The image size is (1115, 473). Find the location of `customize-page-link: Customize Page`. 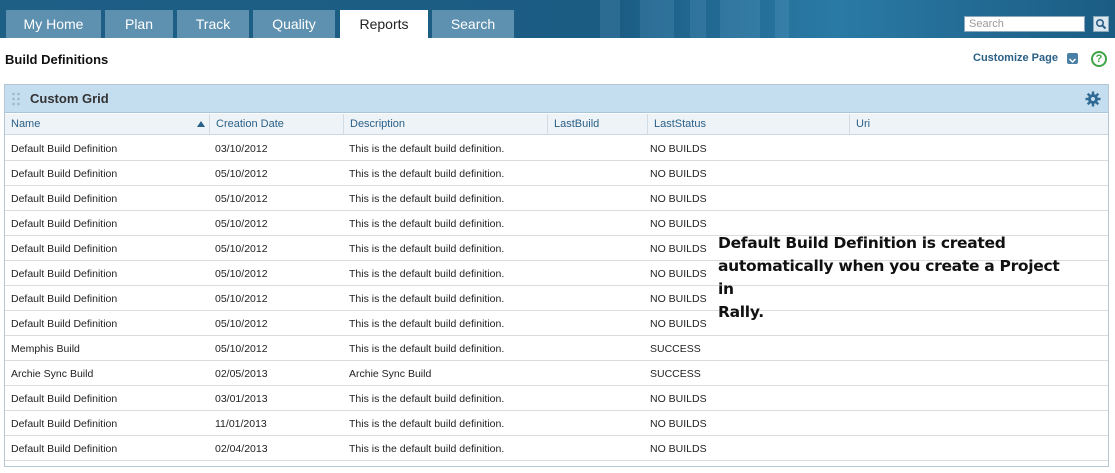

customize-page-link: Customize Page is located at coordinates (1015, 58).